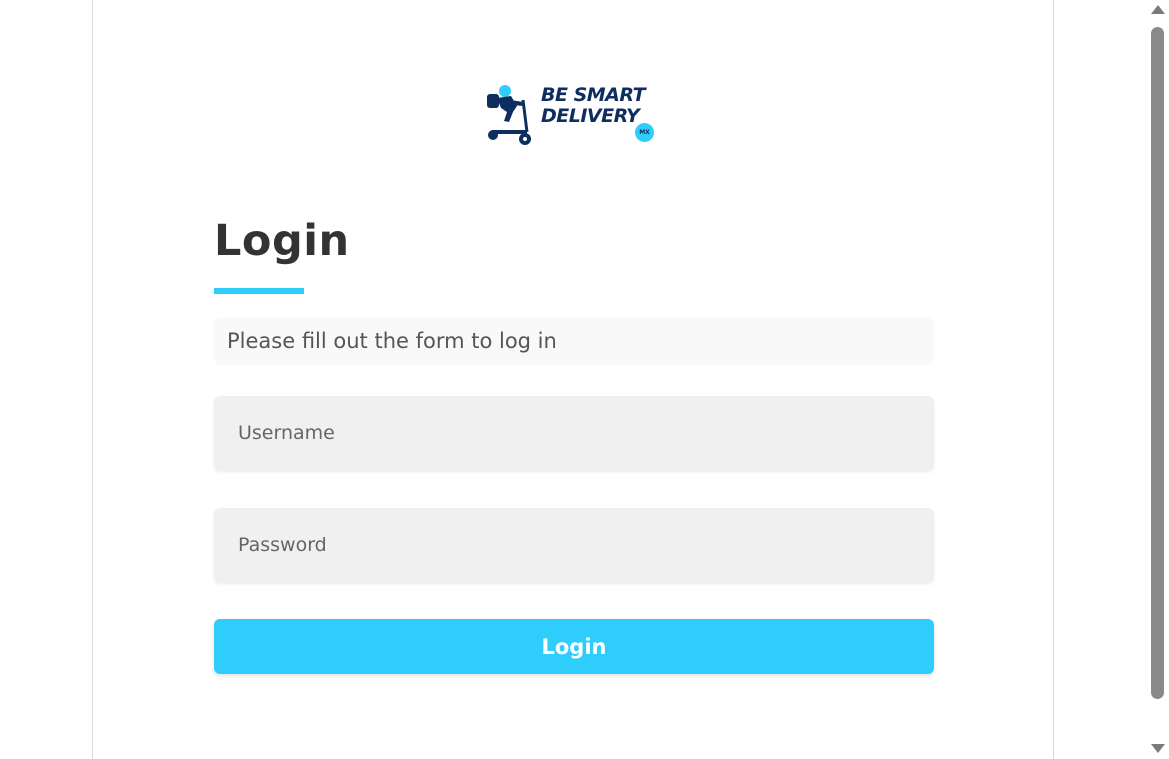 Image resolution: width=1169 pixels, height=759 pixels. Describe the element at coordinates (574, 545) in the screenshot. I see `password-input` at that location.